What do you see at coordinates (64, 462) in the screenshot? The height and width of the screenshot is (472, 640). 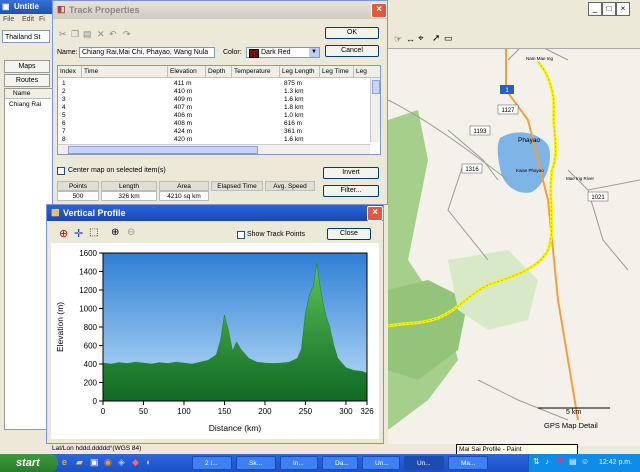 I see `ie-icon: e` at bounding box center [64, 462].